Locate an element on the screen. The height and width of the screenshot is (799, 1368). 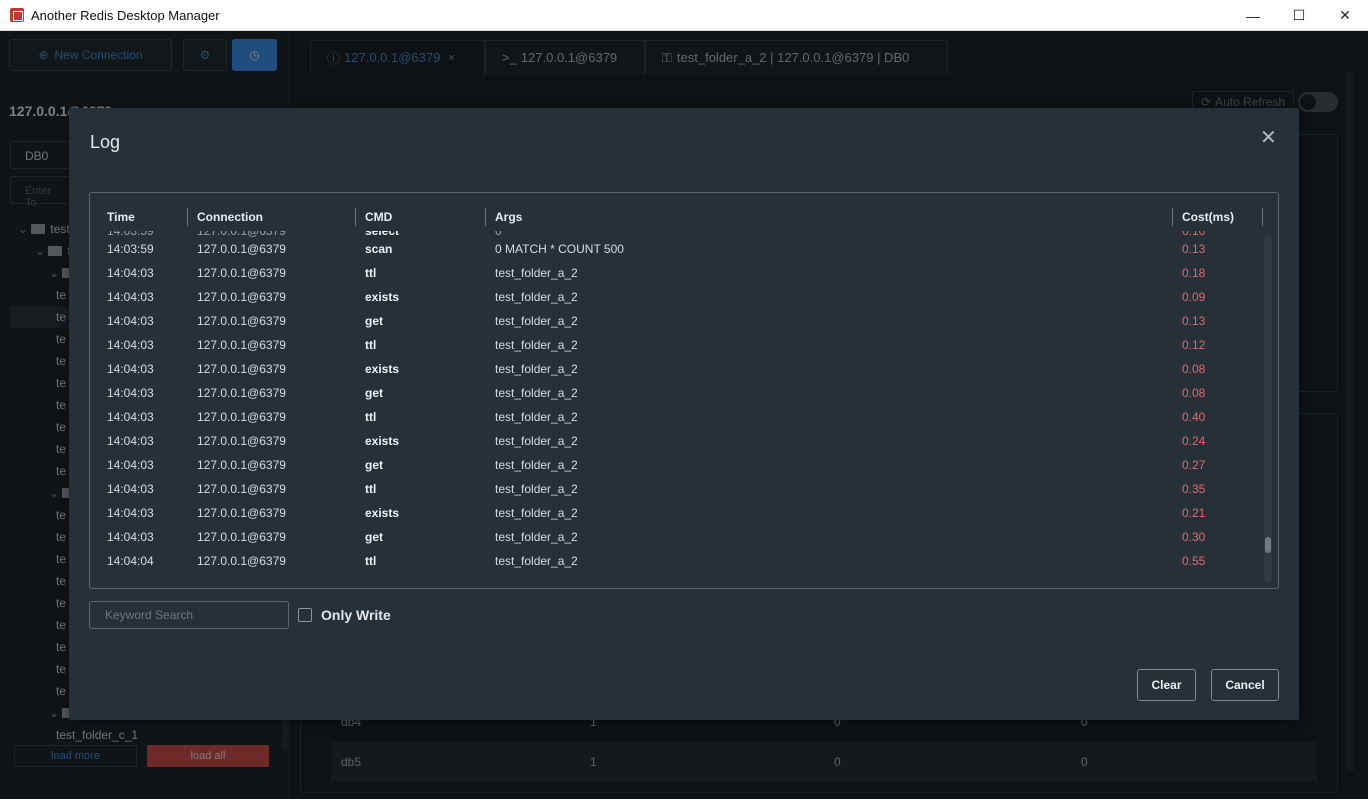
cost-cell: 0.09 is located at coordinates (1194, 297).